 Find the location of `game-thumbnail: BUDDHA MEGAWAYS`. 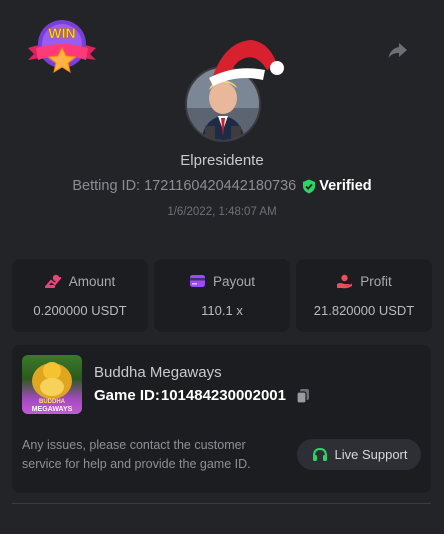

game-thumbnail: BUDDHA MEGAWAYS is located at coordinates (52, 384).